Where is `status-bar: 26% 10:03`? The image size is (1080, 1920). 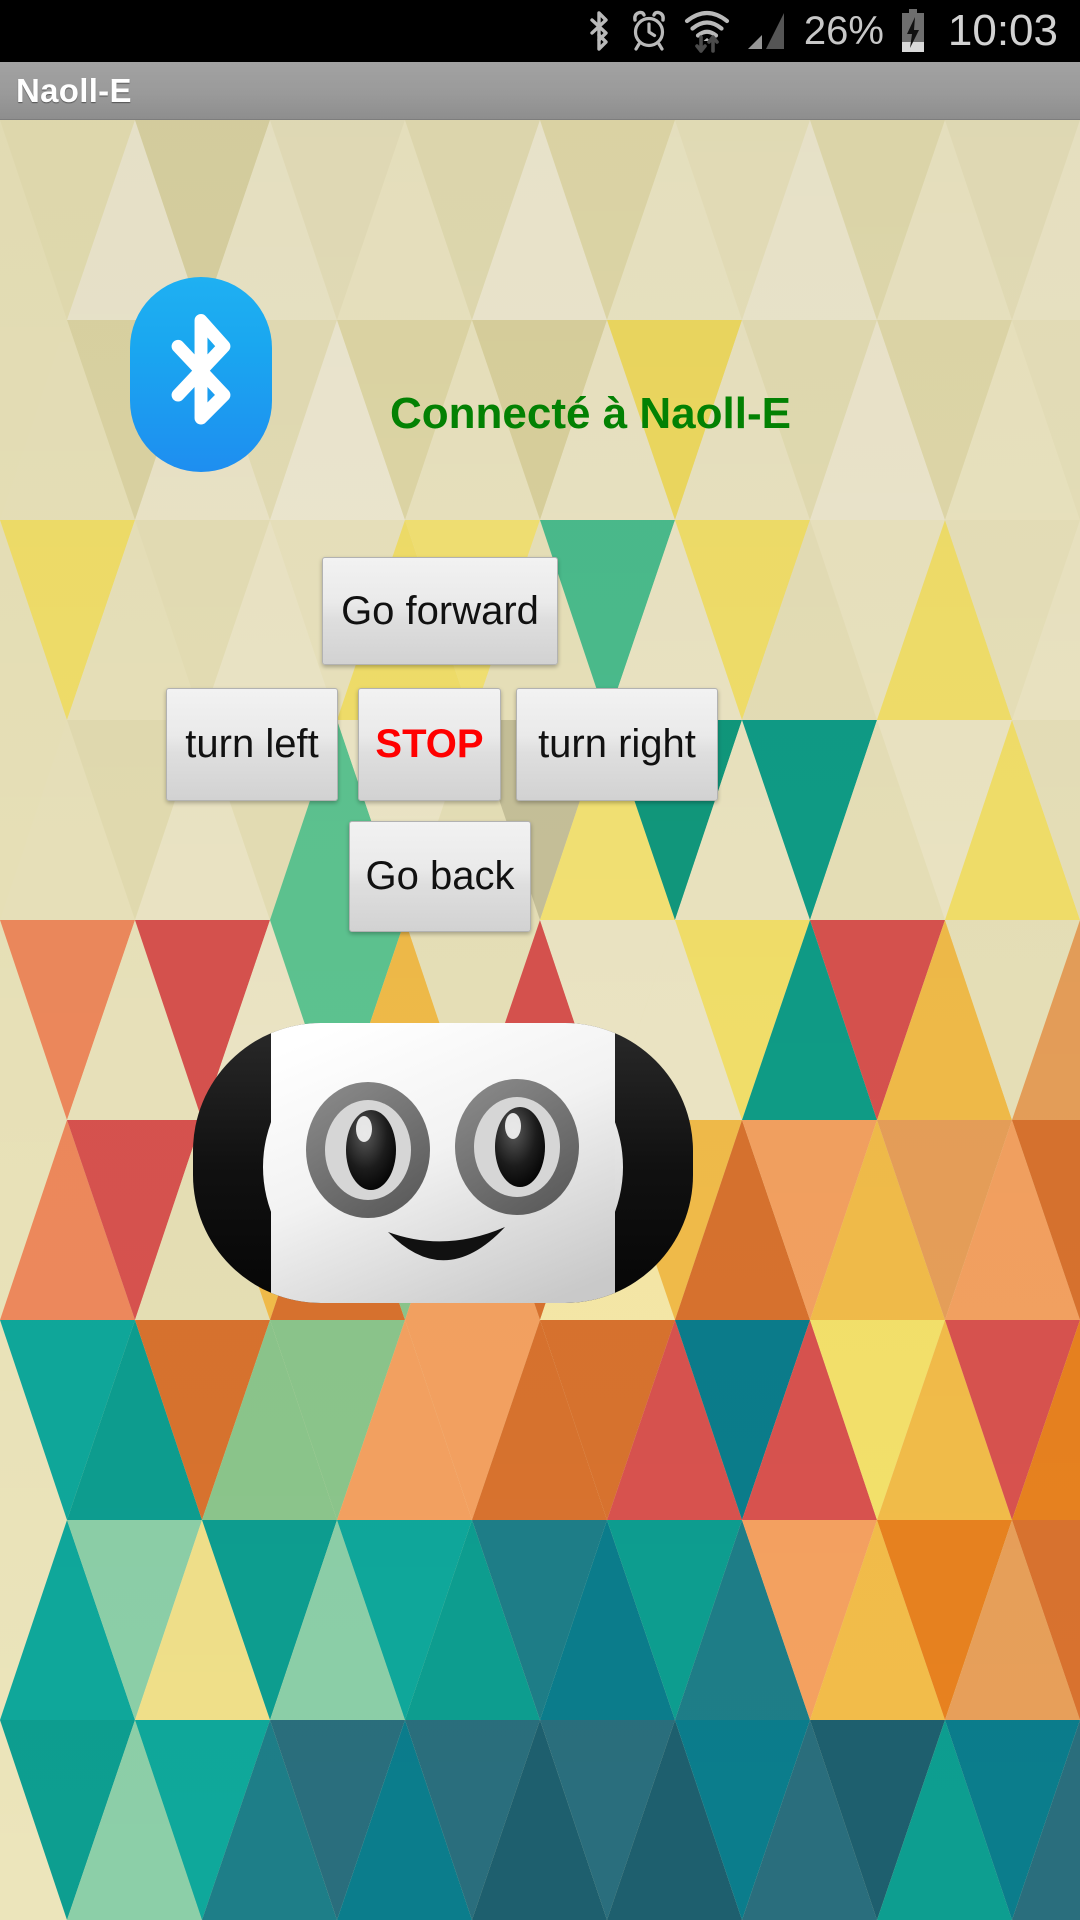 status-bar: 26% 10:03 is located at coordinates (540, 31).